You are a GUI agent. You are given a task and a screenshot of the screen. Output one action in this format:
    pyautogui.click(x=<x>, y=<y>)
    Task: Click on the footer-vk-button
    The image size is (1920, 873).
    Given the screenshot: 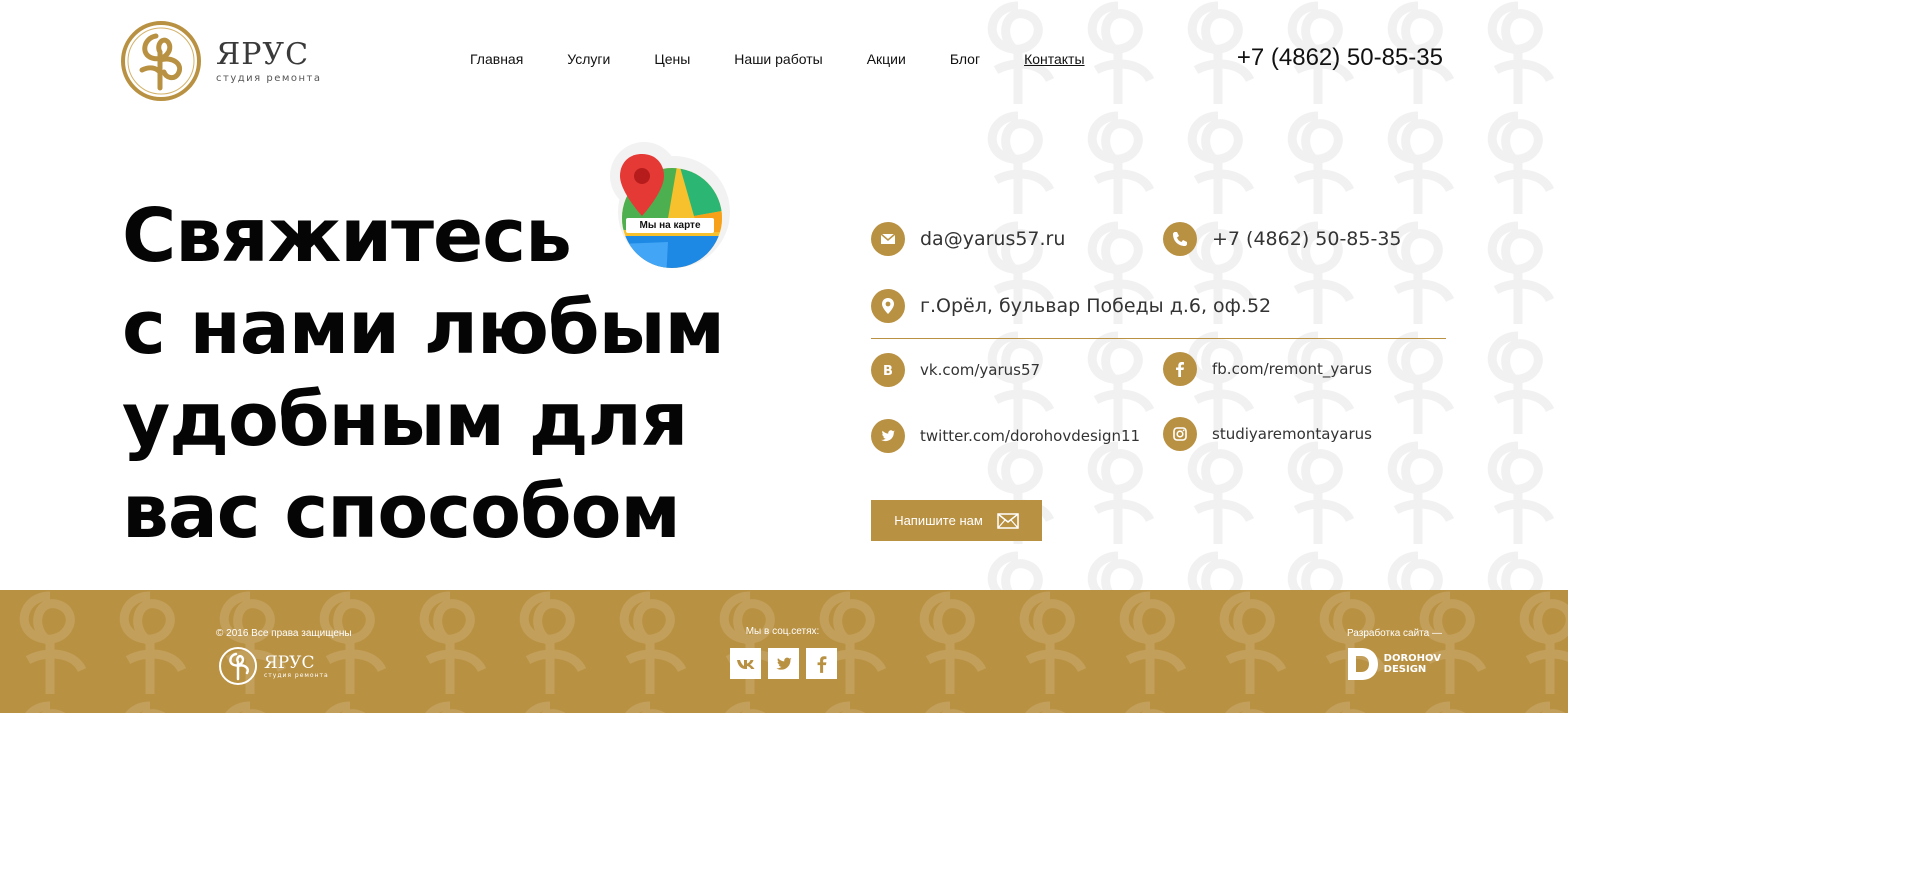 What is the action you would take?
    pyautogui.click(x=745, y=663)
    